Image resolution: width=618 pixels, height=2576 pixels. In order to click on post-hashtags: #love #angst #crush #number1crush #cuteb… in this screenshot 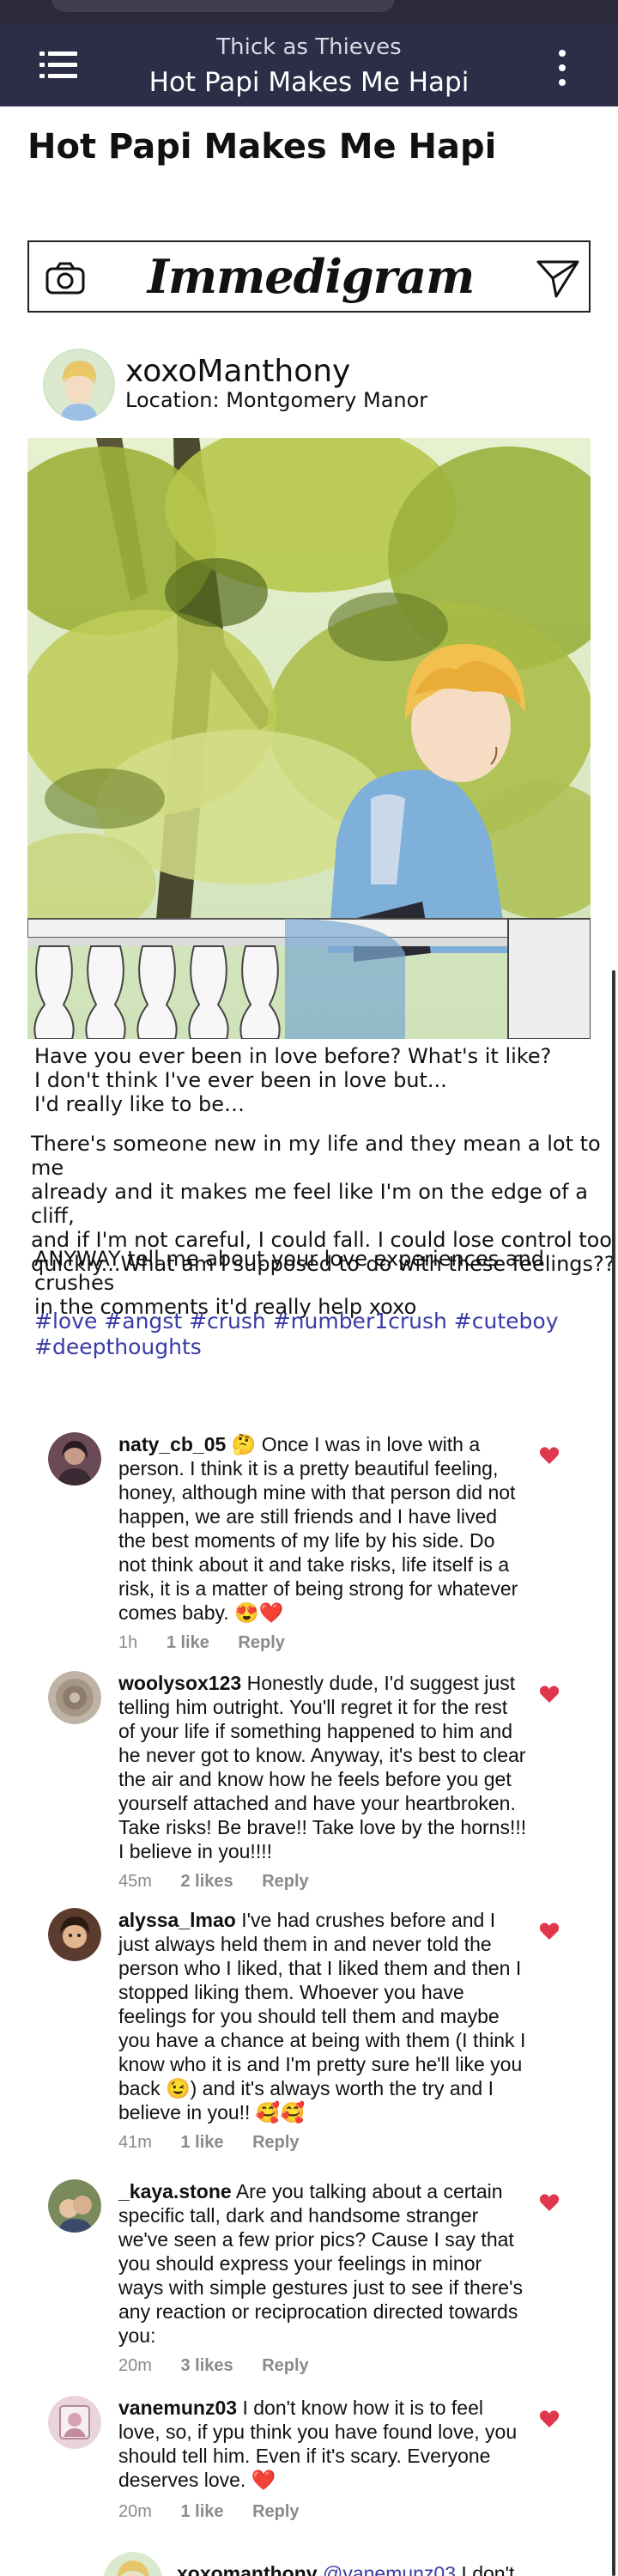, I will do `click(309, 1334)`.